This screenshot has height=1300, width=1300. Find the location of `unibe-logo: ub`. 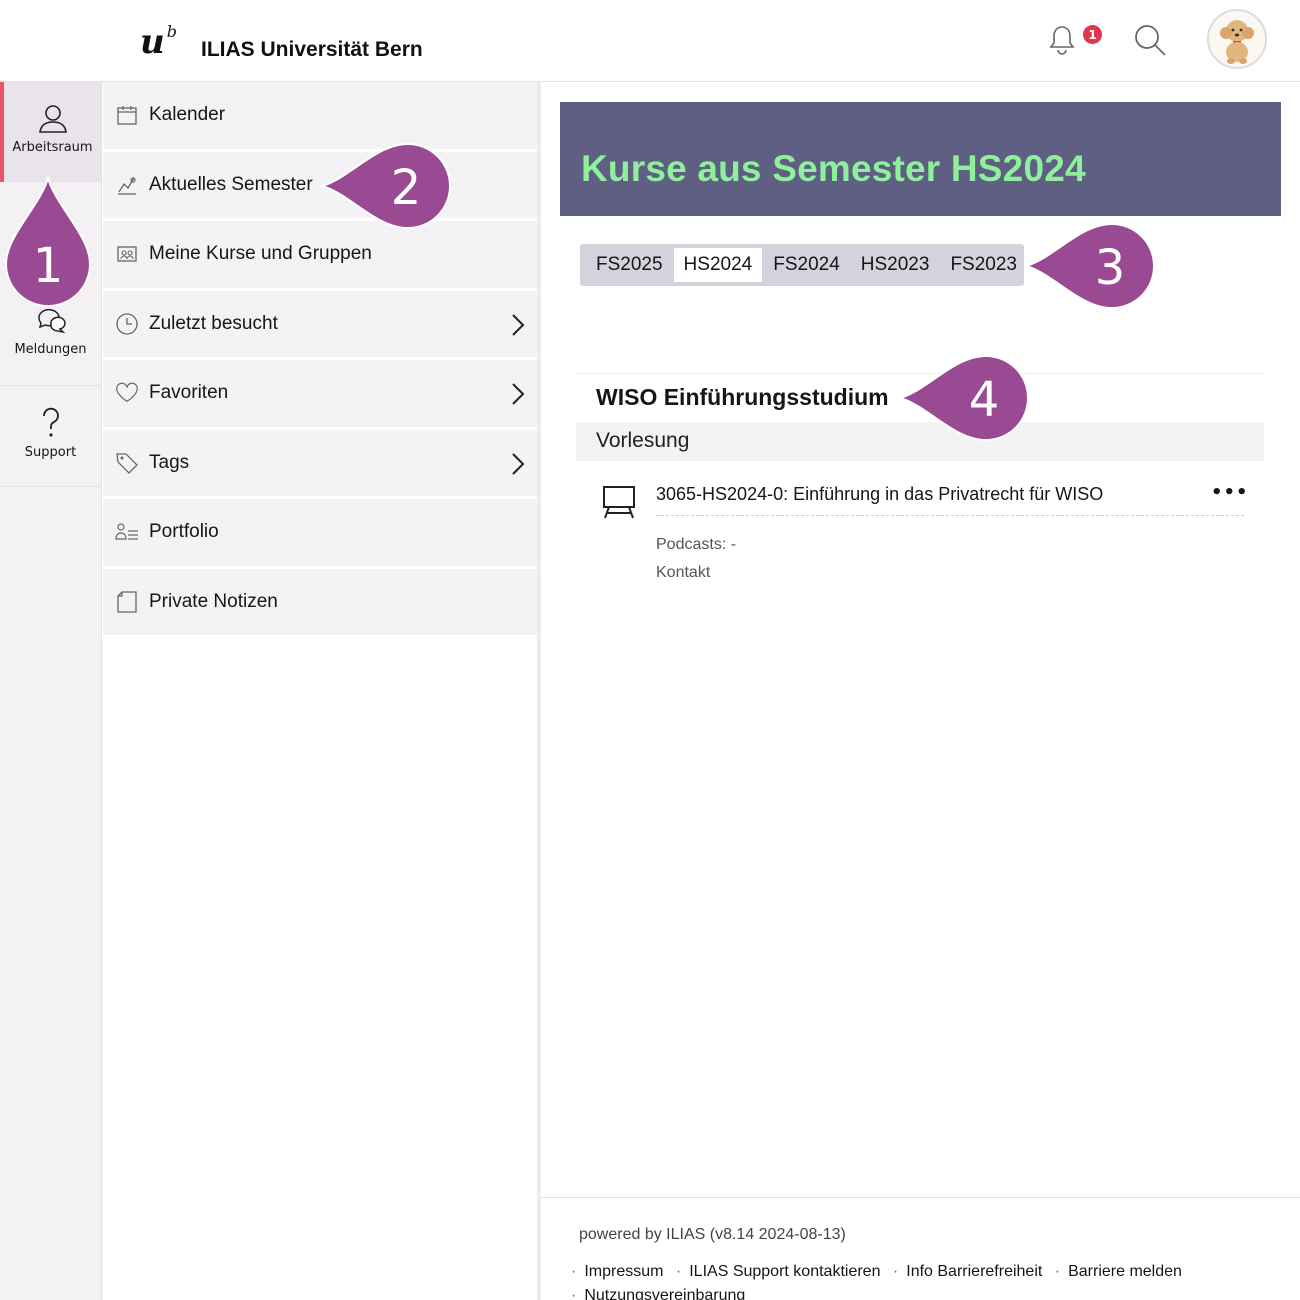

unibe-logo: ub is located at coordinates (158, 42).